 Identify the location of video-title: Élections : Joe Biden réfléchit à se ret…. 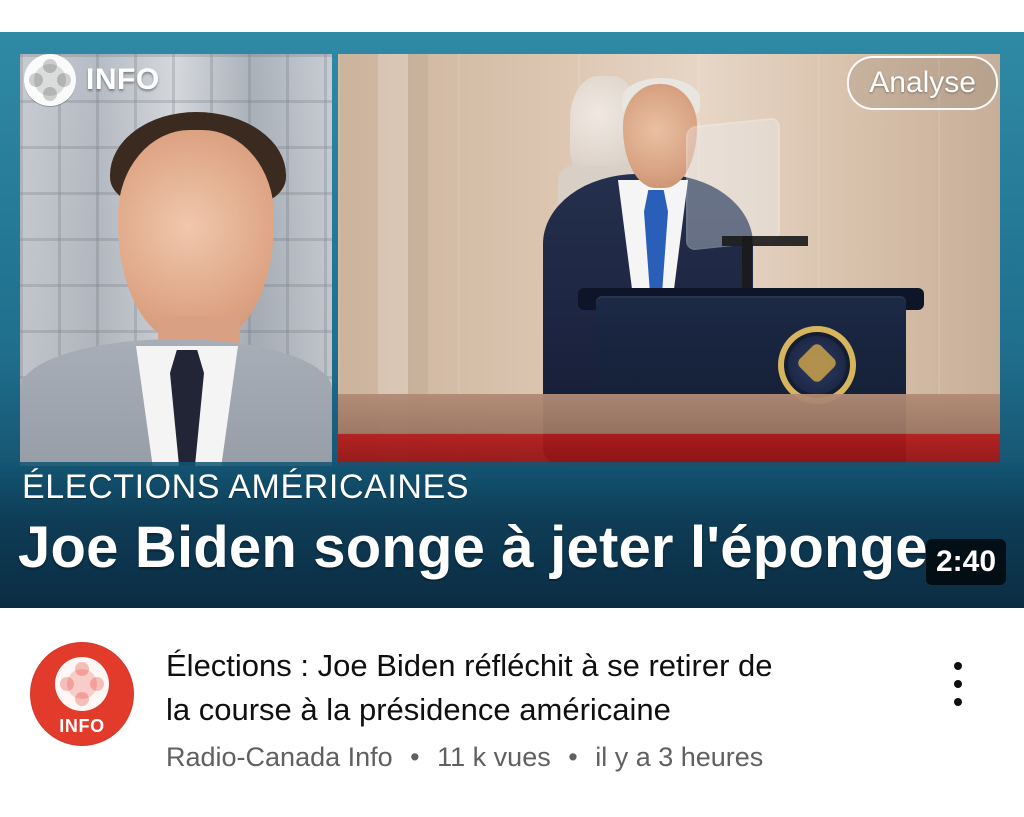
(546, 688).